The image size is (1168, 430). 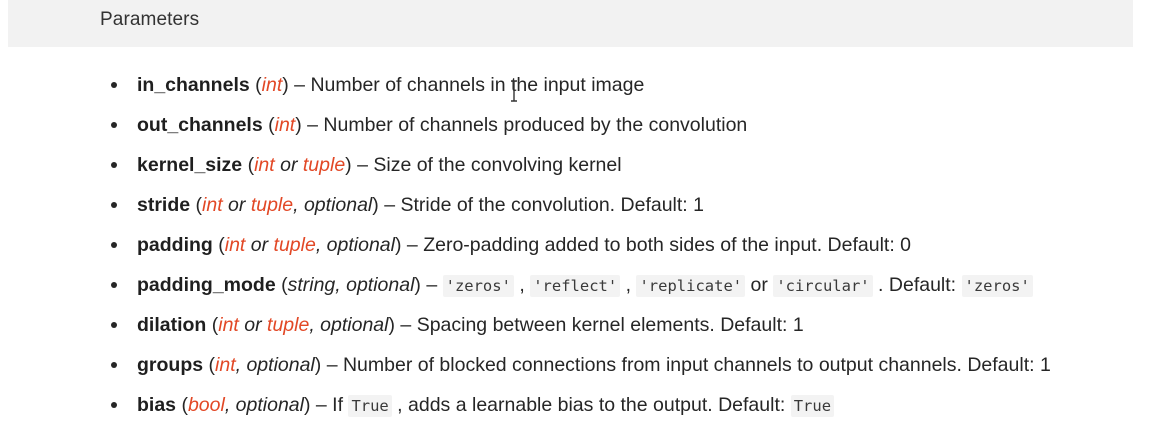 I want to click on section-title: Parameters, so click(x=150, y=19).